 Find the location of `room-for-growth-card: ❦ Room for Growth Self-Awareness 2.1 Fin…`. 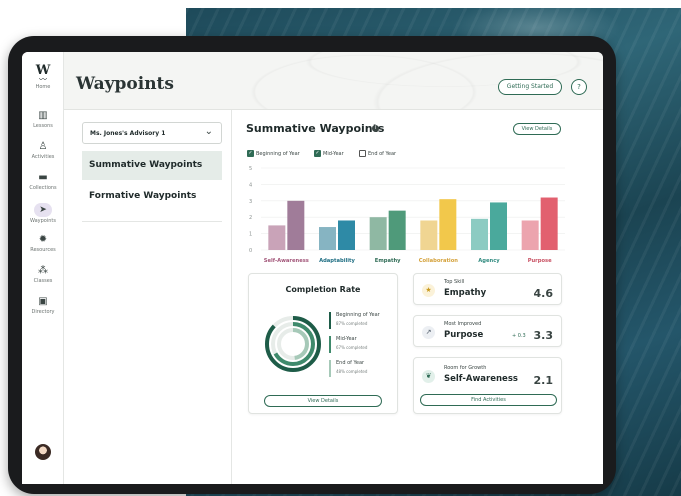

room-for-growth-card: ❦ Room for Growth Self-Awareness 2.1 Fin… is located at coordinates (487, 385).